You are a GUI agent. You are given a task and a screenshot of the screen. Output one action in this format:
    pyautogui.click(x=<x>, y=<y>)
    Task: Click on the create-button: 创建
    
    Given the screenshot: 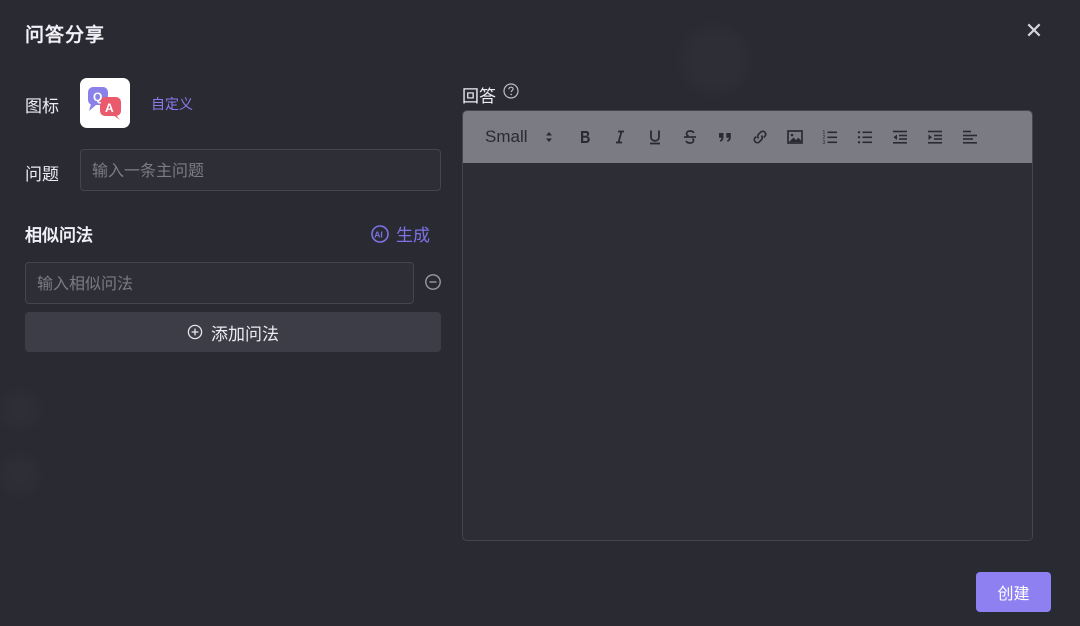 What is the action you would take?
    pyautogui.click(x=1013, y=592)
    